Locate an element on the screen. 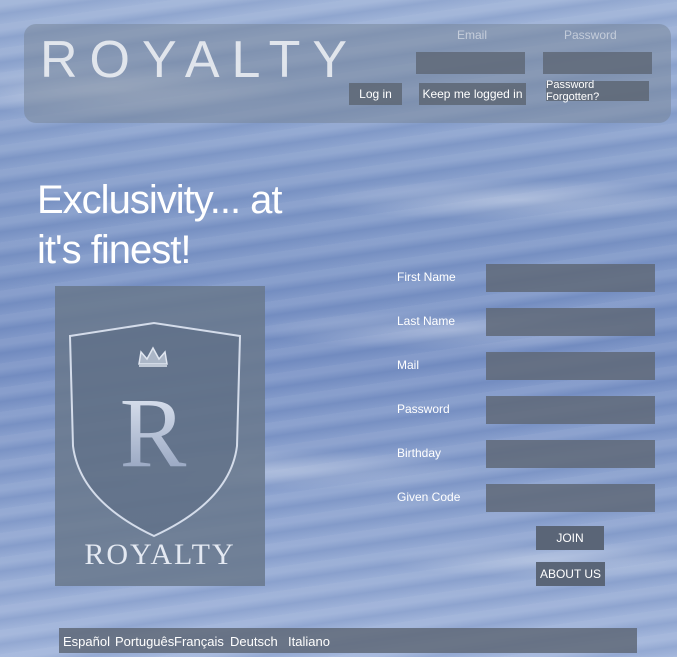 This screenshot has height=657, width=677. keep-logged-in-button: Keep me logged in is located at coordinates (472, 94).